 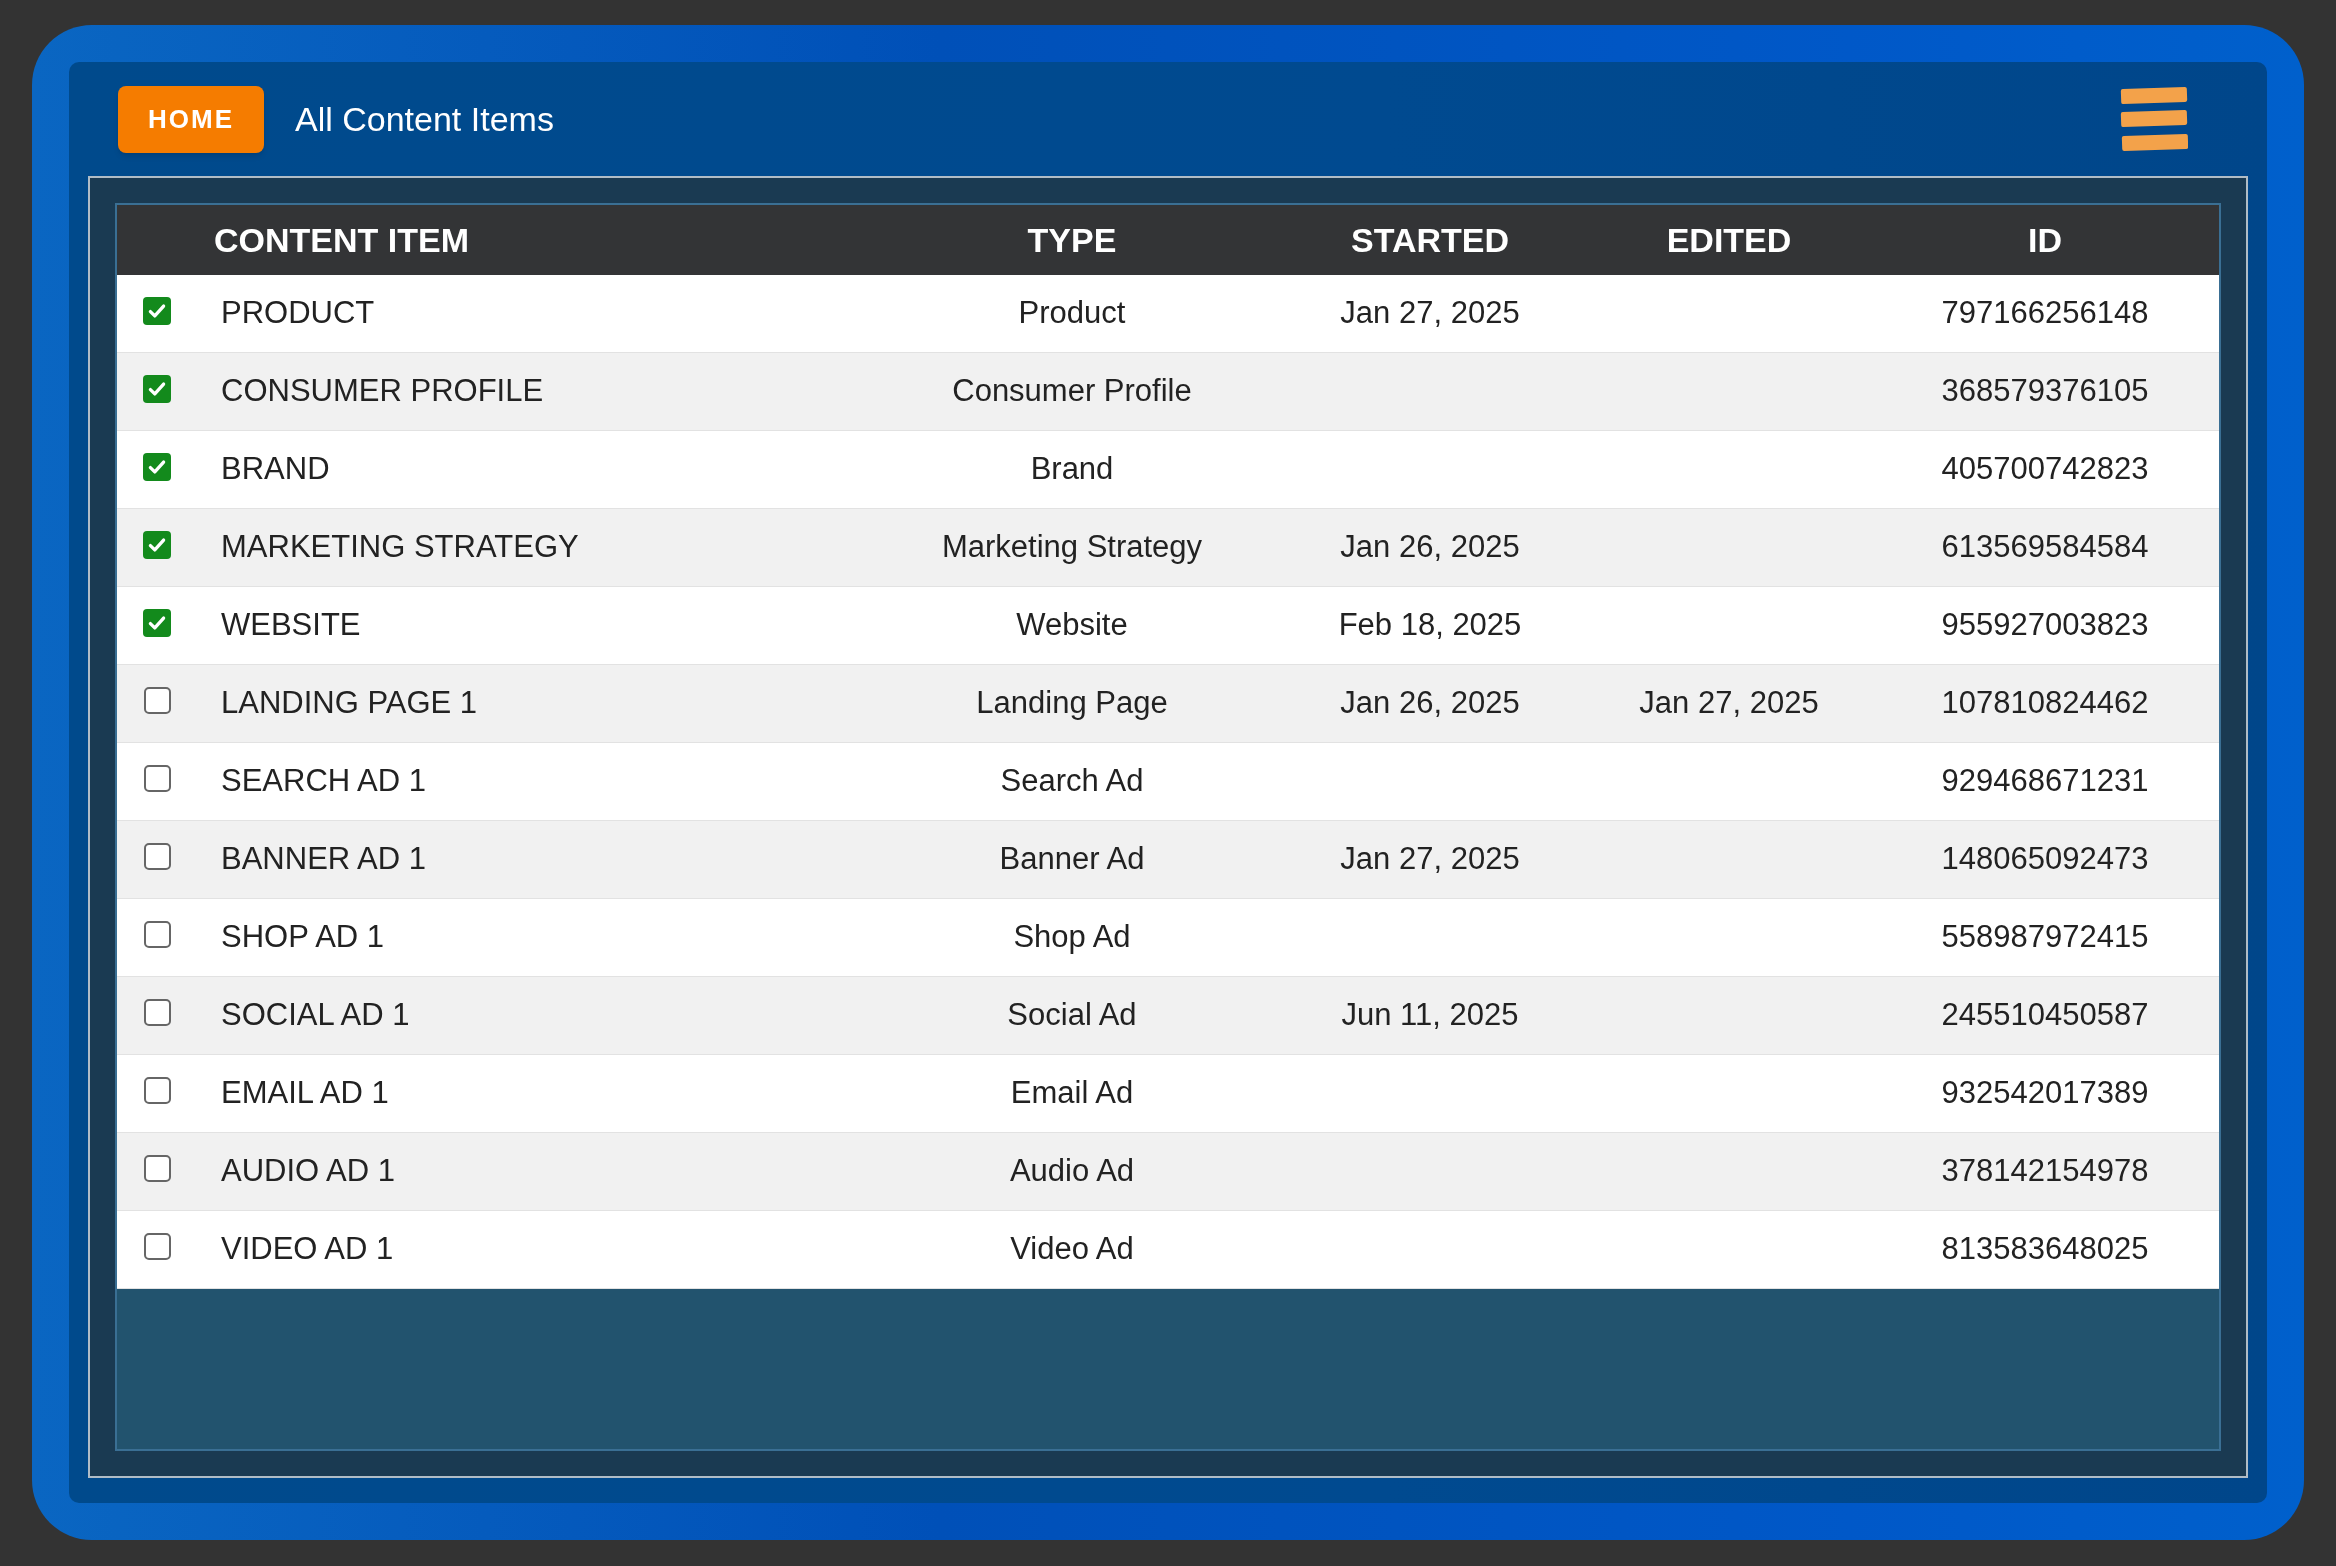 I want to click on column-header: TYPE, so click(x=1072, y=240).